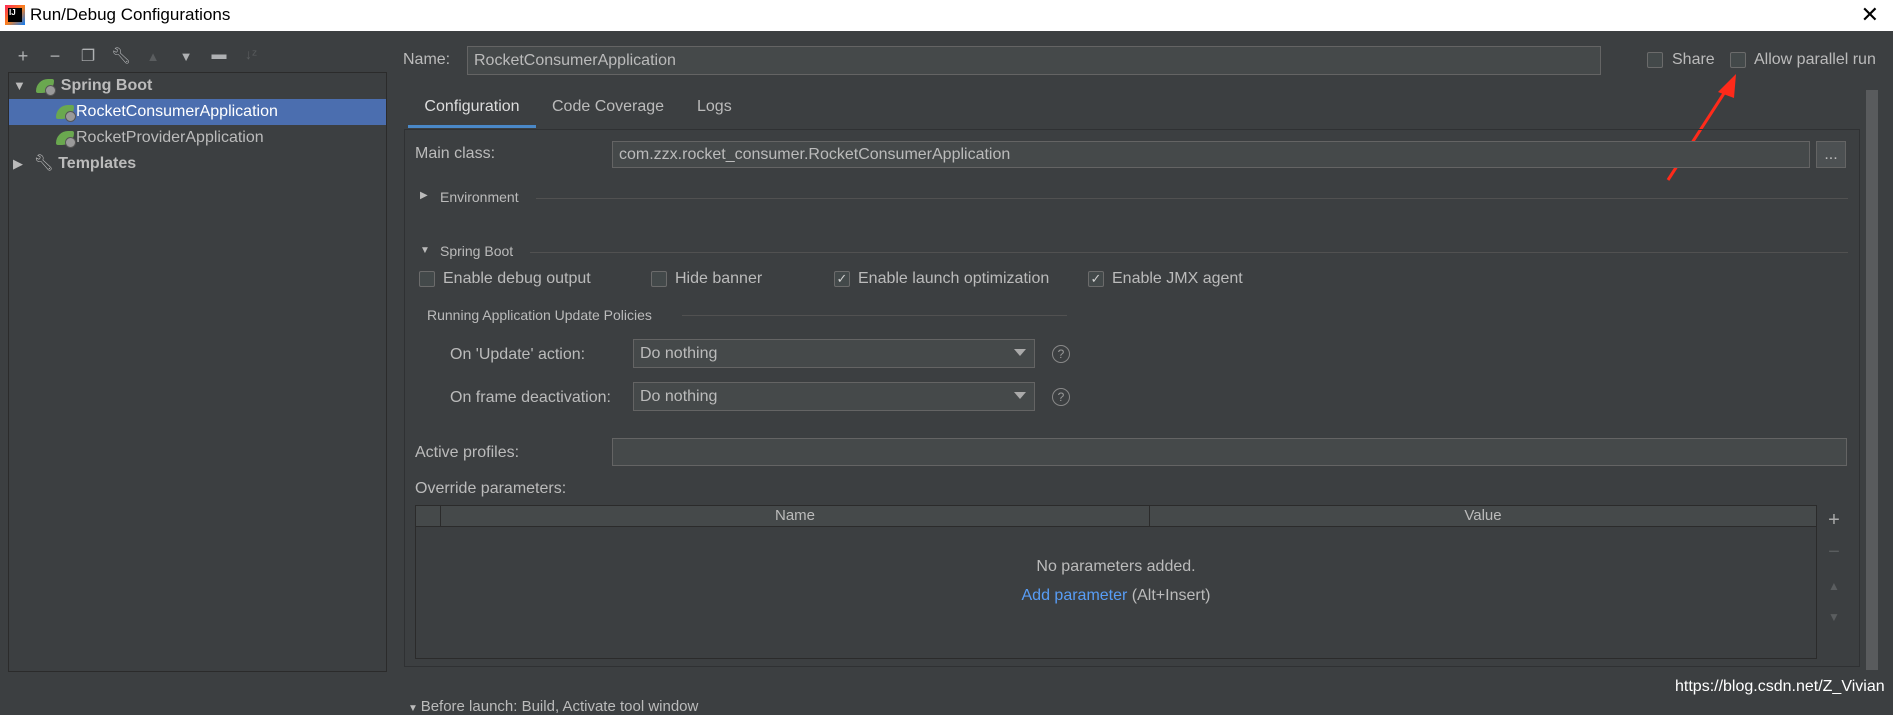 Image resolution: width=1893 pixels, height=715 pixels. What do you see at coordinates (1034, 60) in the screenshot?
I see `name-input: RocketConsumerApplication` at bounding box center [1034, 60].